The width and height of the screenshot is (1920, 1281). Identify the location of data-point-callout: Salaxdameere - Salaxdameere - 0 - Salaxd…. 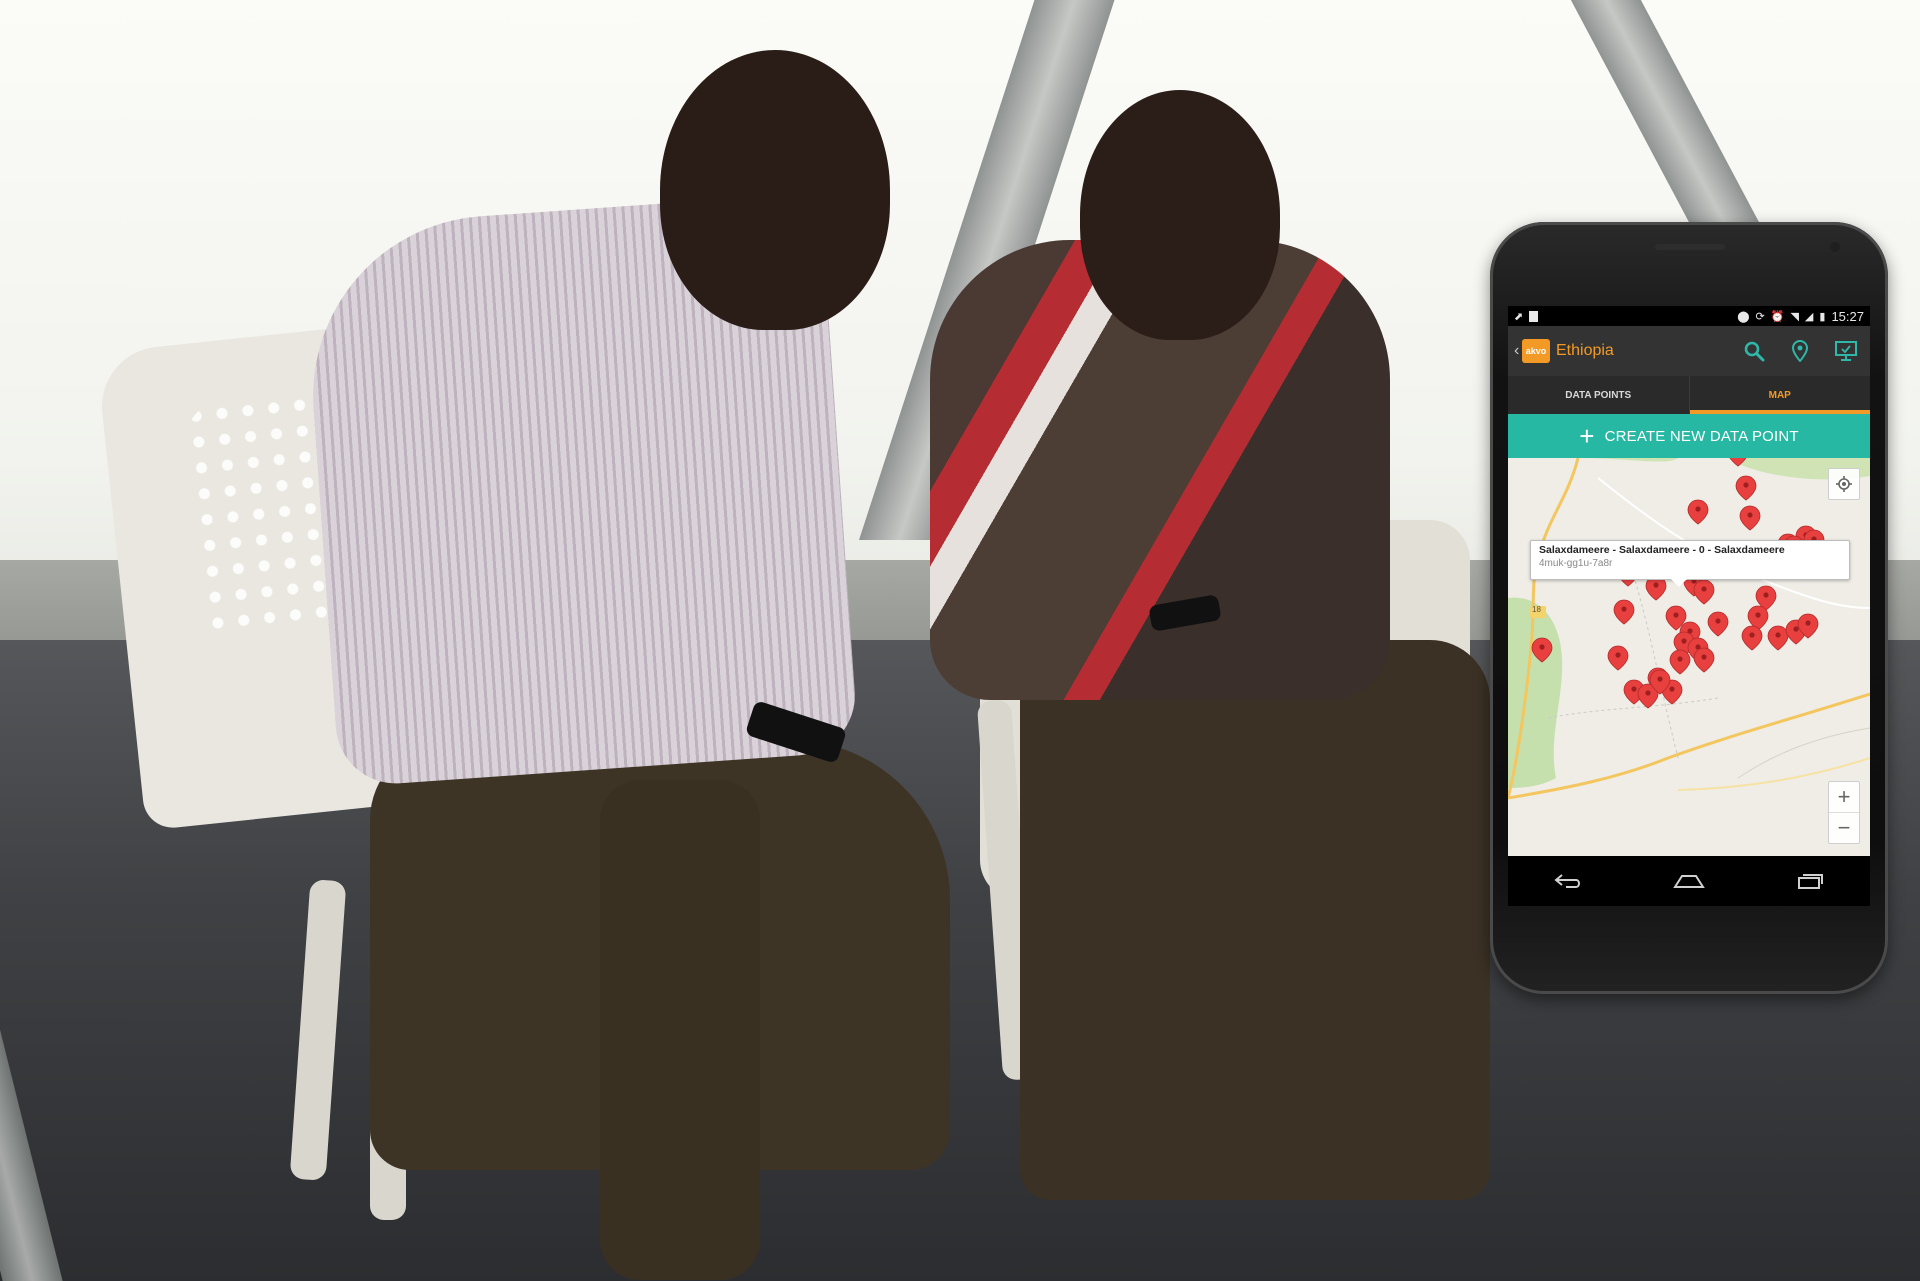
(1690, 563).